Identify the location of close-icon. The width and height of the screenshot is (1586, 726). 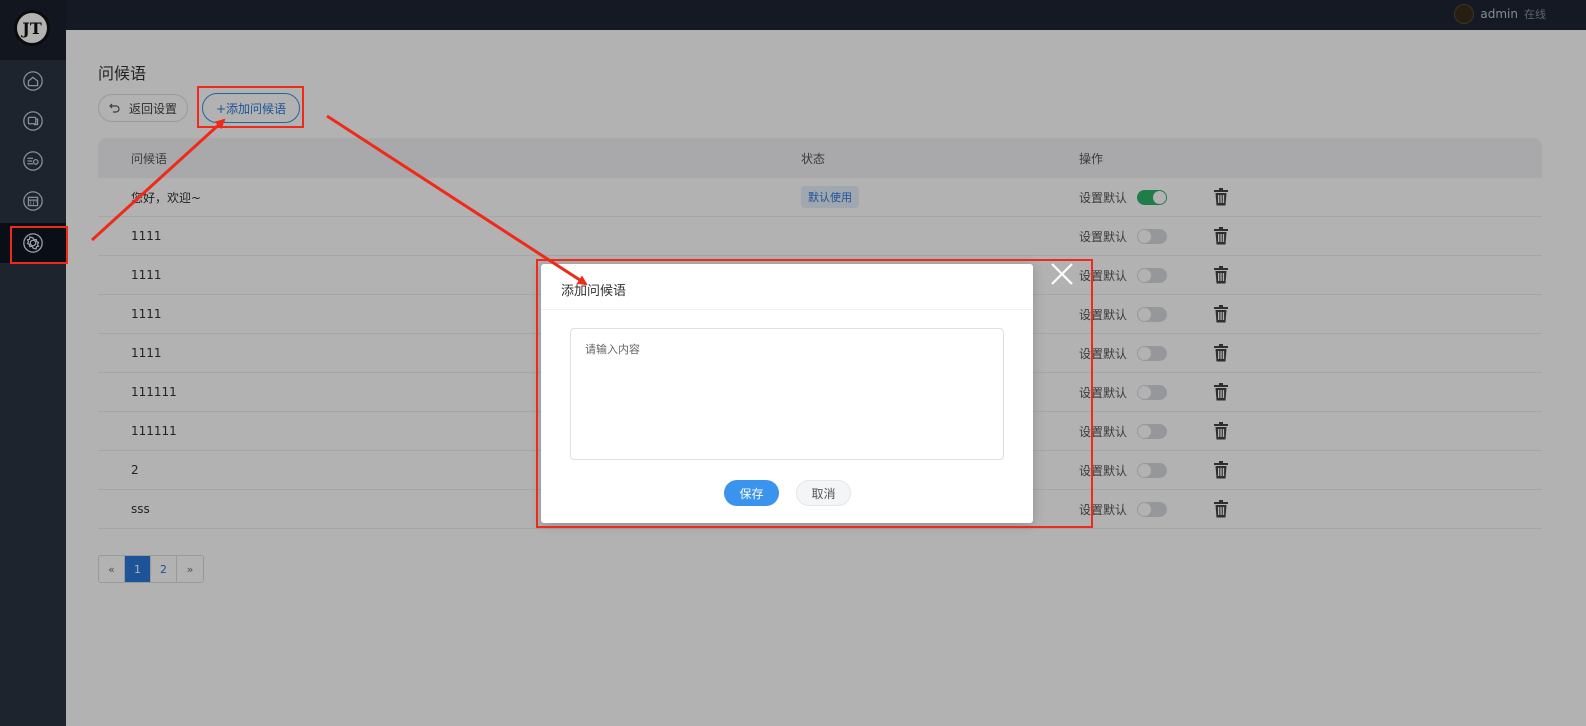
(1062, 274).